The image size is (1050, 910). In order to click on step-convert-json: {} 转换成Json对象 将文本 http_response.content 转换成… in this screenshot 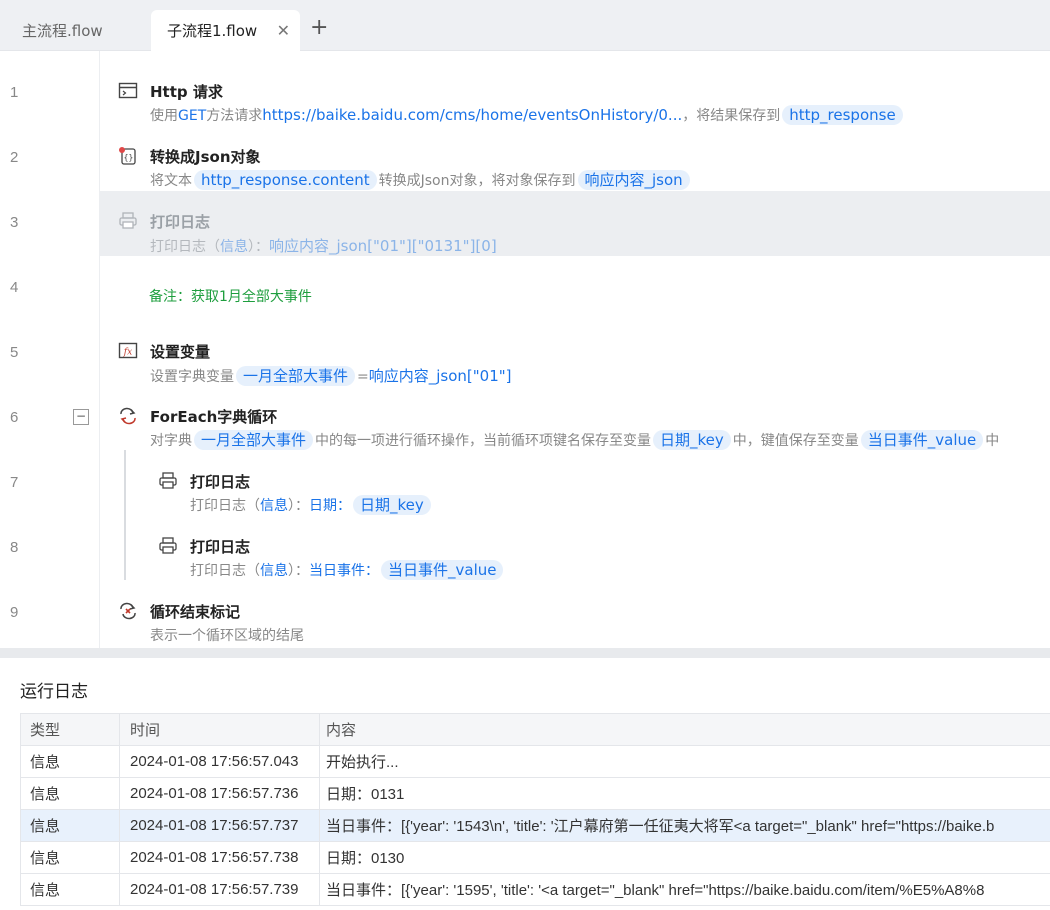, I will do `click(575, 158)`.